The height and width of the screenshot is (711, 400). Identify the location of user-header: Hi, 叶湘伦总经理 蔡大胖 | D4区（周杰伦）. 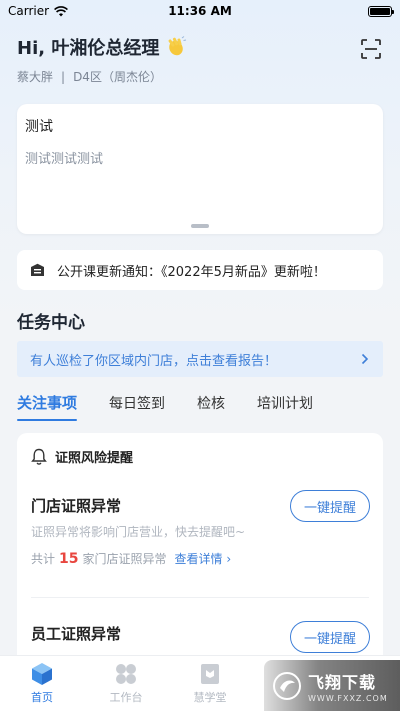
(102, 59).